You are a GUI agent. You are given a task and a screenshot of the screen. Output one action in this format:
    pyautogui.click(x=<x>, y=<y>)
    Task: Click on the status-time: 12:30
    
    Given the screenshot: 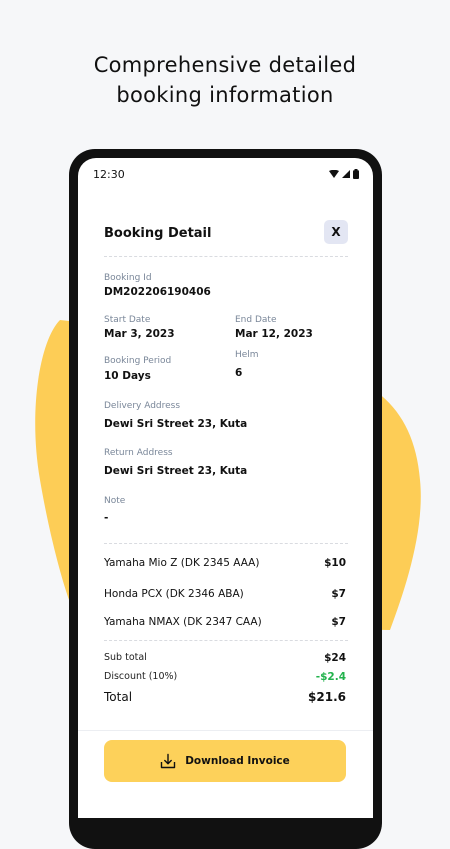 What is the action you would take?
    pyautogui.click(x=109, y=174)
    